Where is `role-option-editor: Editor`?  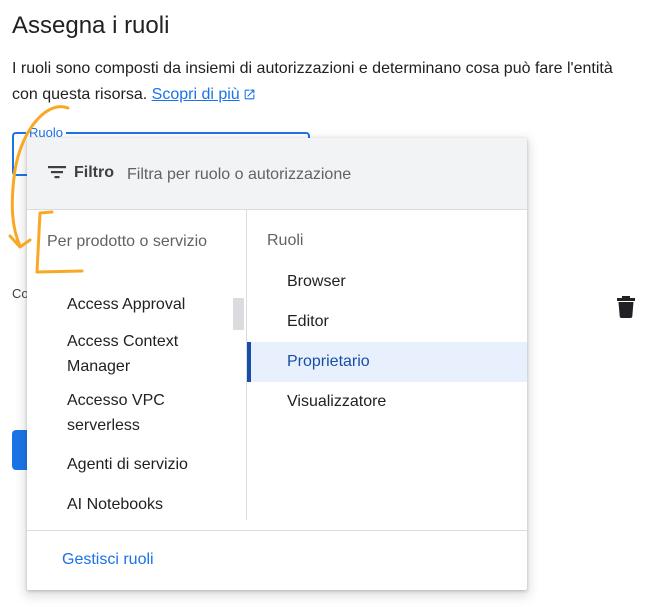
role-option-editor: Editor is located at coordinates (387, 322).